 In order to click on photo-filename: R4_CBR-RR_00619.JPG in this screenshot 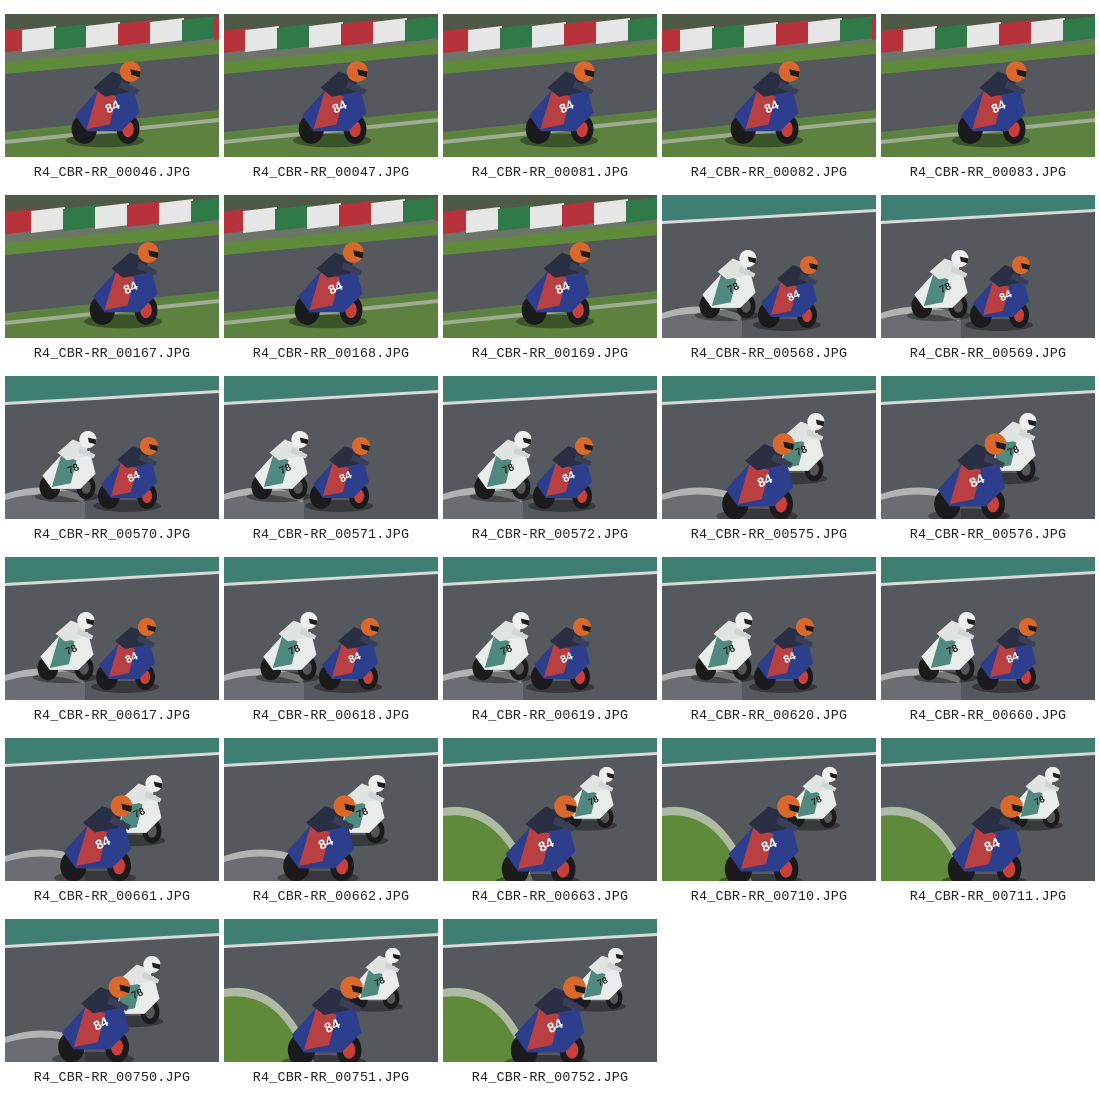, I will do `click(550, 717)`.